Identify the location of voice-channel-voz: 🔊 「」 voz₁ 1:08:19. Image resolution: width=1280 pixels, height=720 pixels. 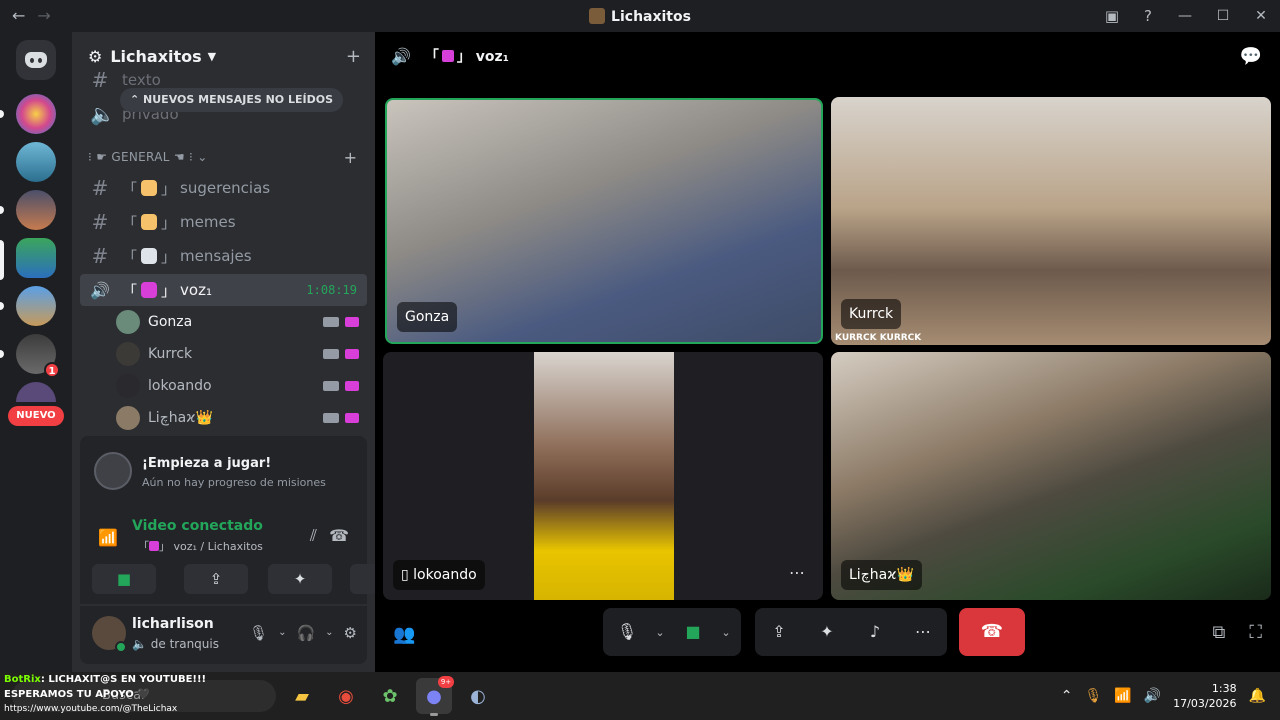
(223, 290).